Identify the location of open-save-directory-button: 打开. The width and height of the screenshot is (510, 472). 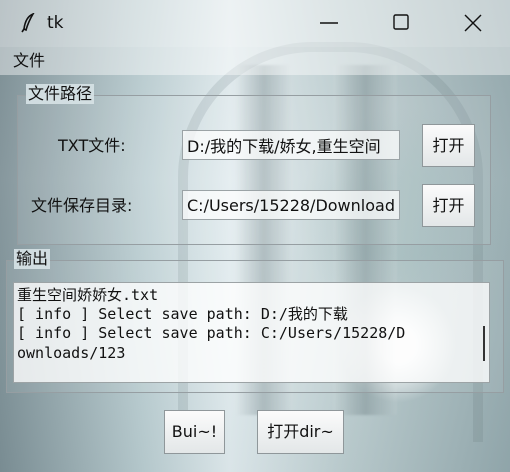
(448, 205).